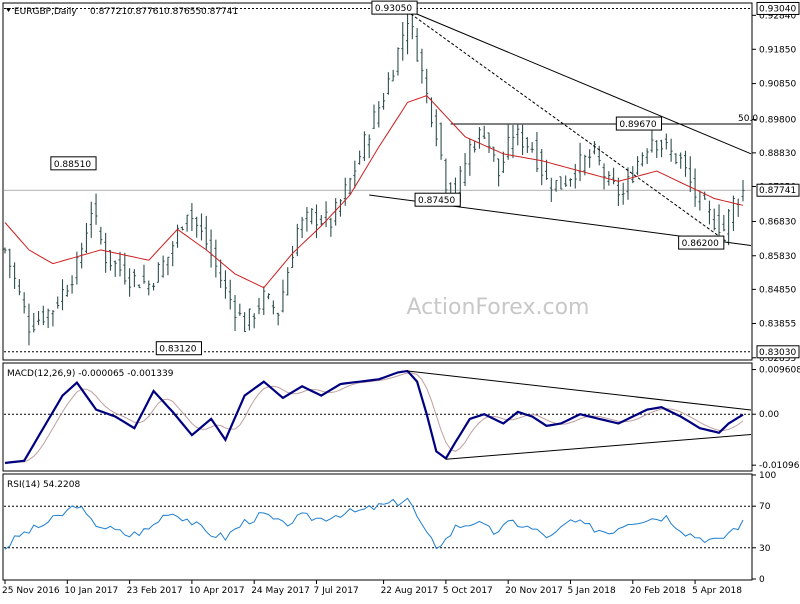 Image resolution: width=800 pixels, height=604 pixels. Describe the element at coordinates (393, 9) in the screenshot. I see `price-annotation: 0.93050` at that location.